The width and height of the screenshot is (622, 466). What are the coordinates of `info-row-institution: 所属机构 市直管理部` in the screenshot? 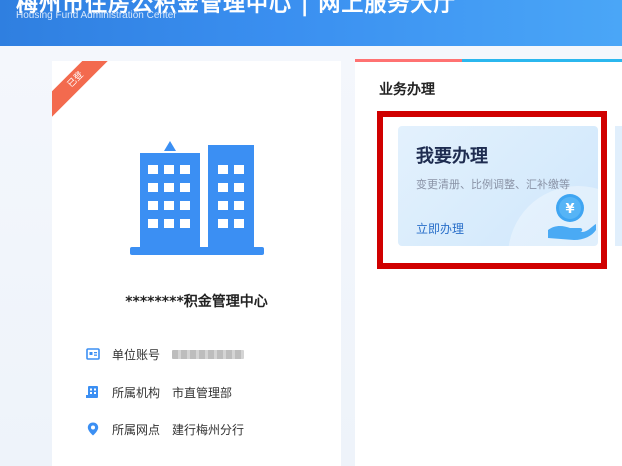 It's located at (159, 392).